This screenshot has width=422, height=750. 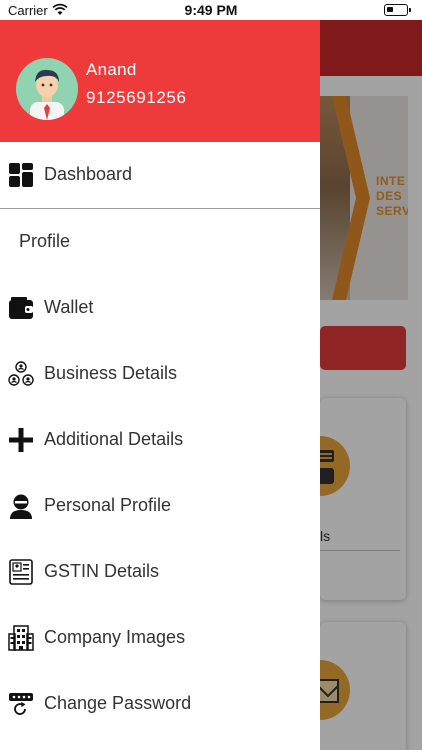 What do you see at coordinates (397, 10) in the screenshot?
I see `battery-icon` at bounding box center [397, 10].